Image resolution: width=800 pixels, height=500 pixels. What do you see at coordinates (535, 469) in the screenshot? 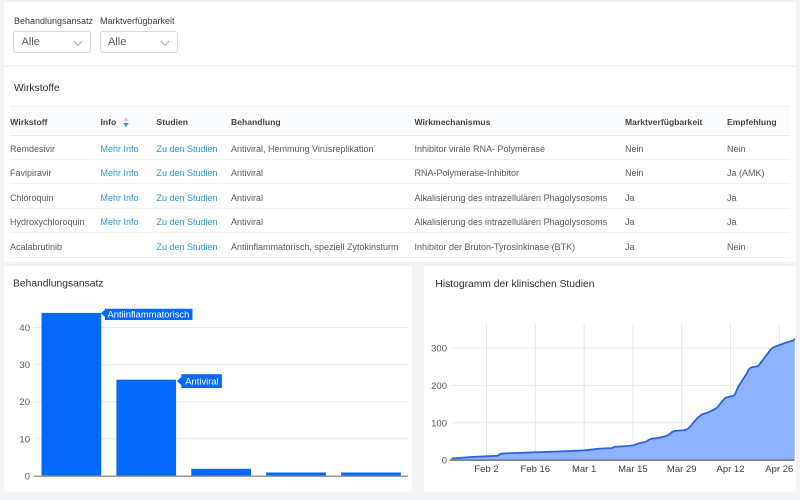
I see `svg-text: Feb 16` at bounding box center [535, 469].